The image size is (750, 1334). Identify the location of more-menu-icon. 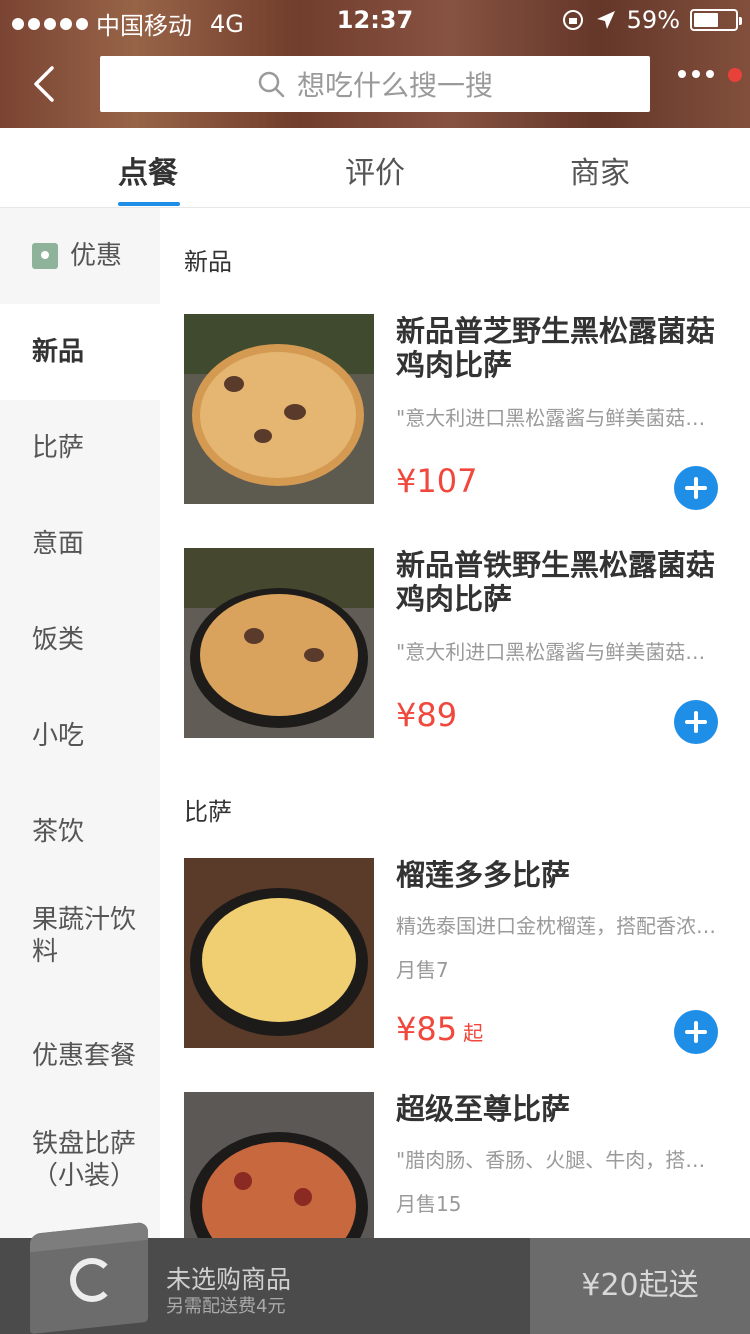
(696, 74).